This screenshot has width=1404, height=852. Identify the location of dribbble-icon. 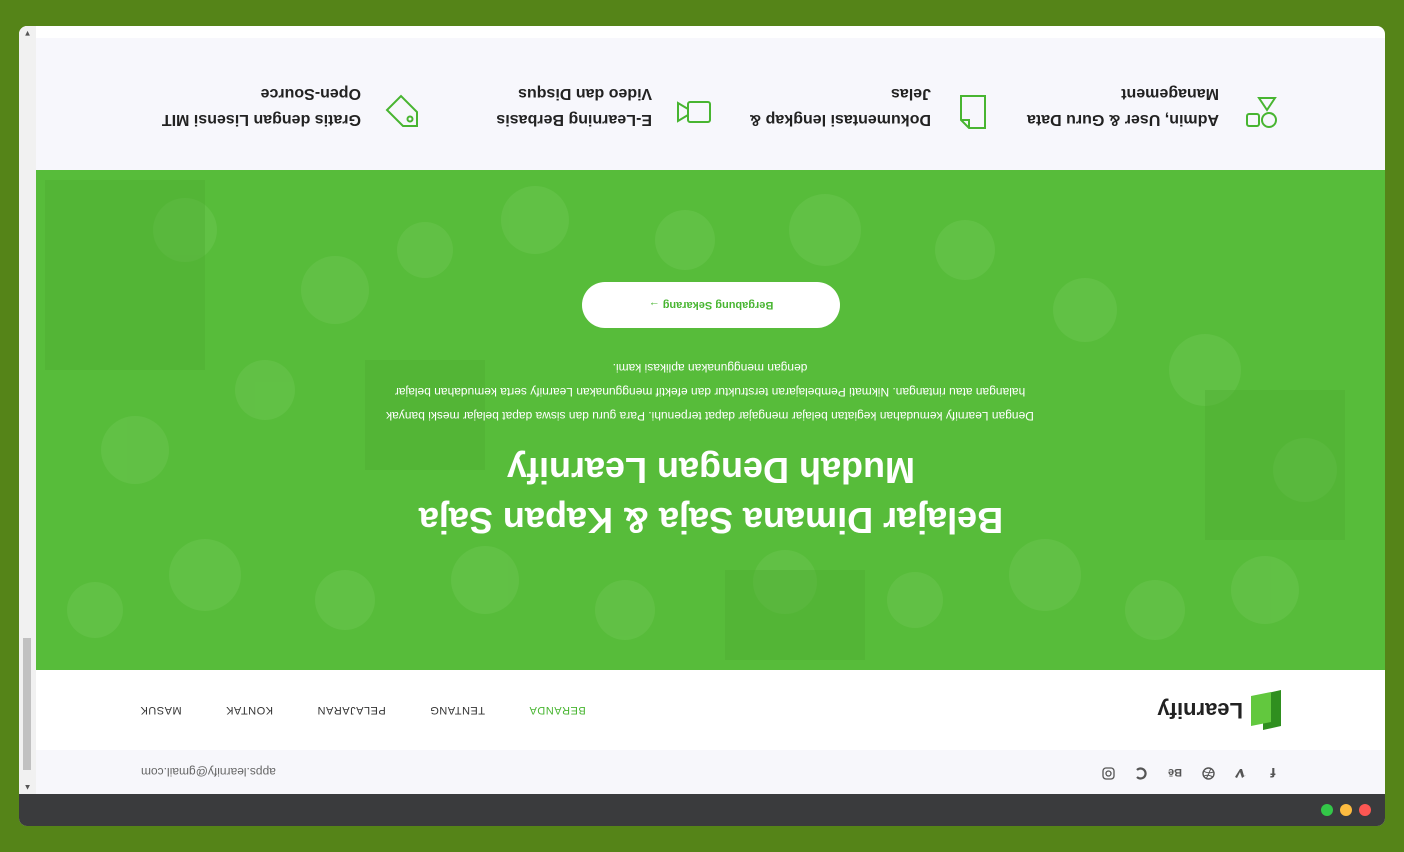
(1209, 772).